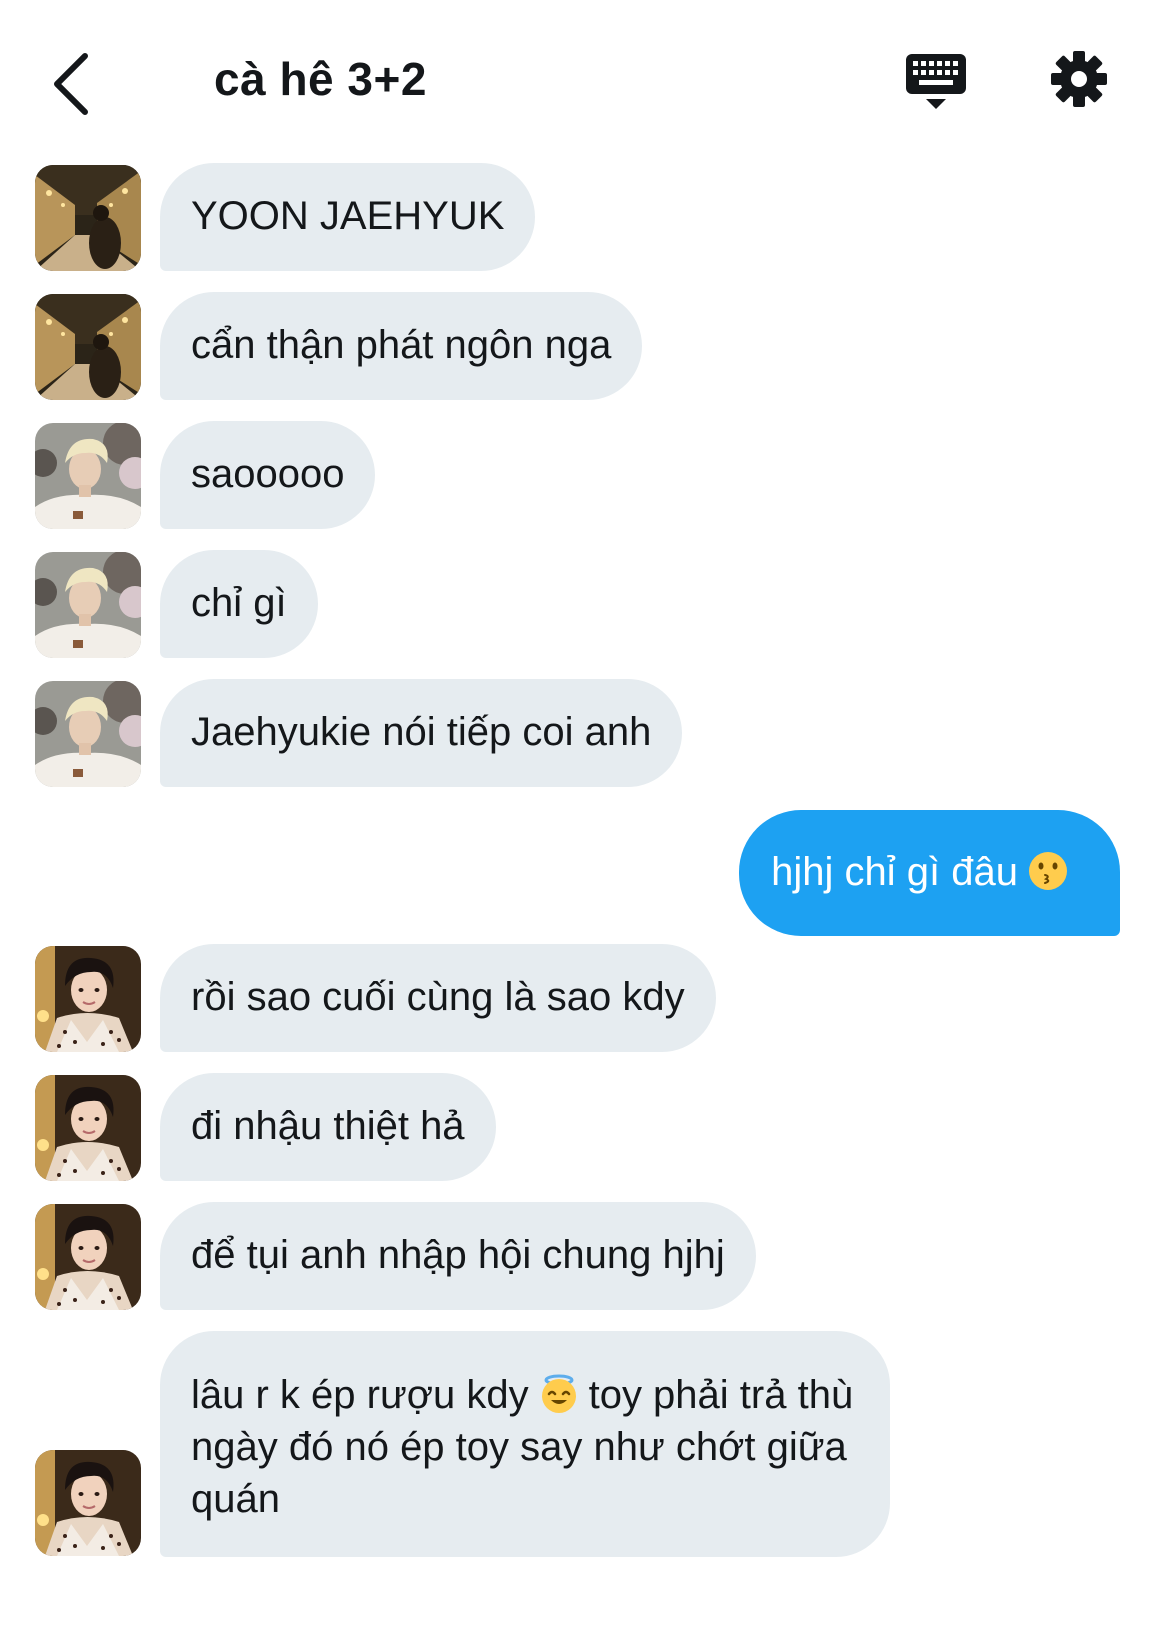 The height and width of the screenshot is (1637, 1170). I want to click on chat-header: cà hê 3+2, so click(585, 75).